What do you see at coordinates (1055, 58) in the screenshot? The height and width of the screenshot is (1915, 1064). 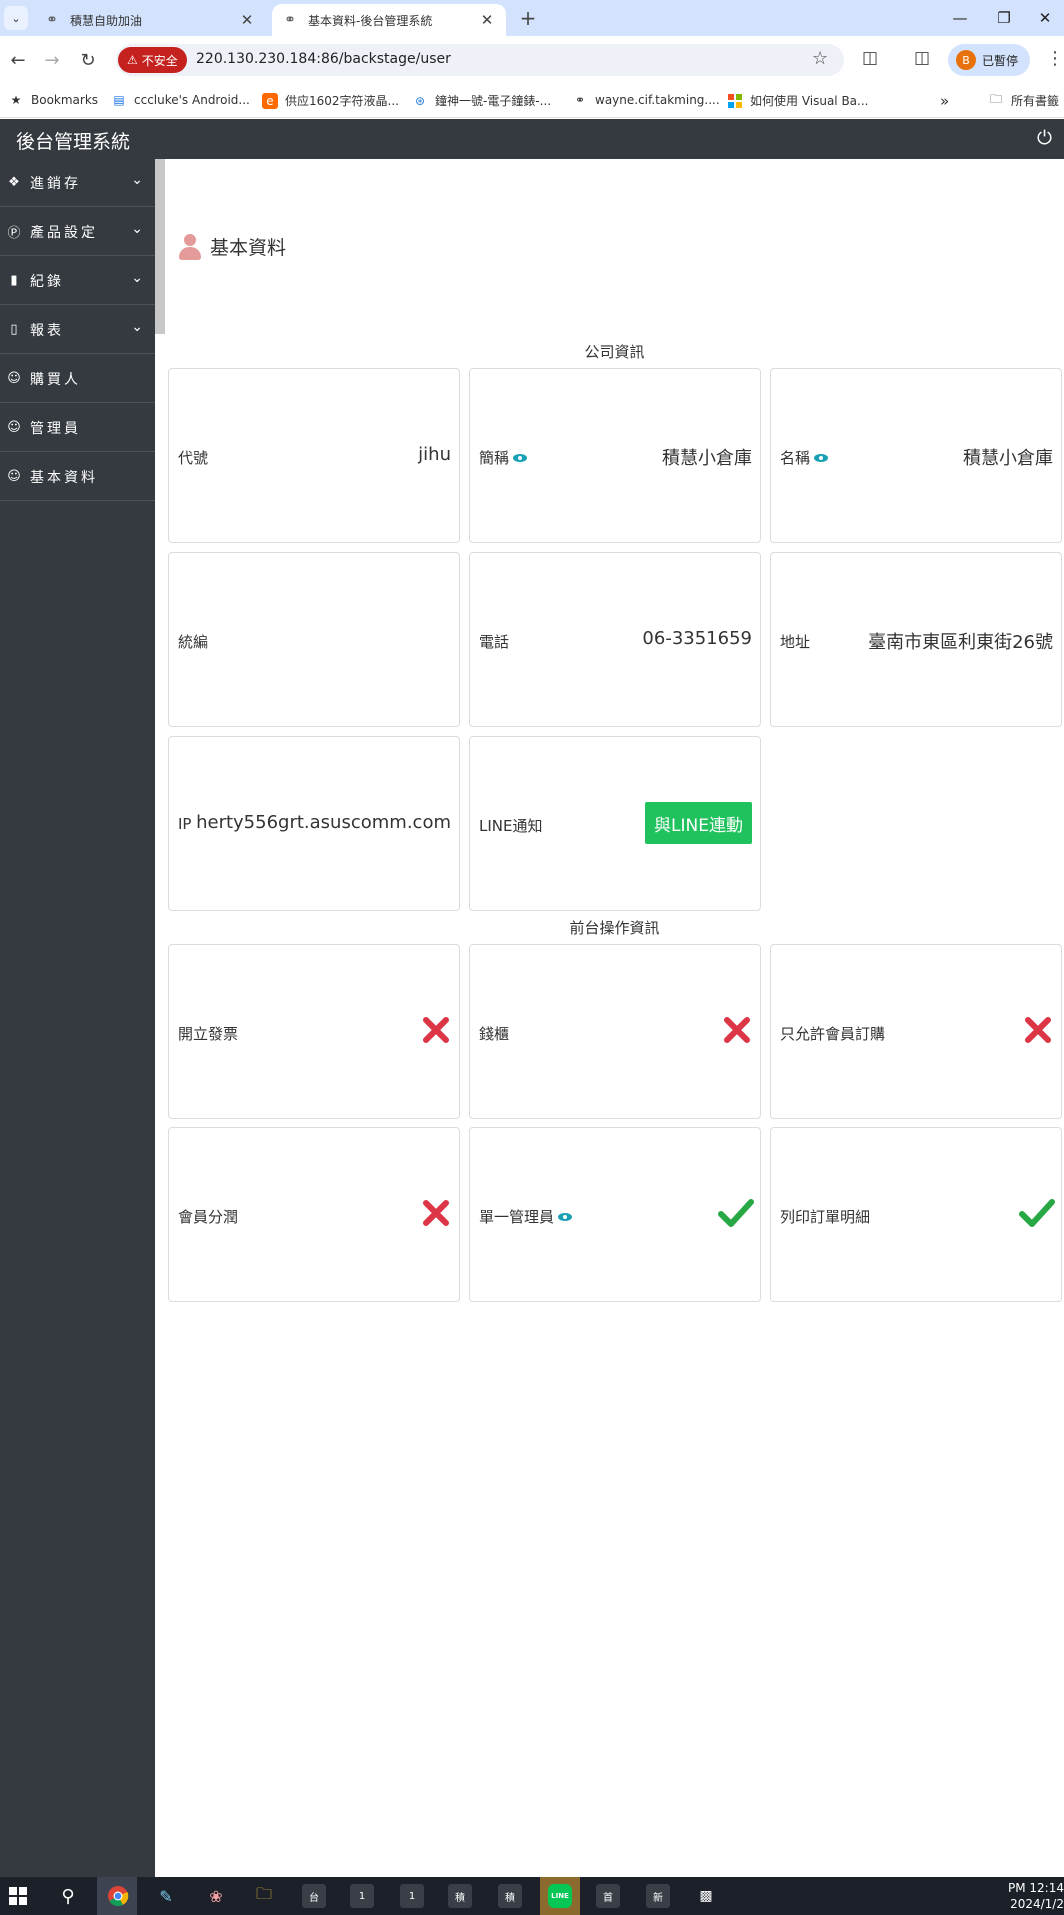 I see `browser-menu-icon: ⋮` at bounding box center [1055, 58].